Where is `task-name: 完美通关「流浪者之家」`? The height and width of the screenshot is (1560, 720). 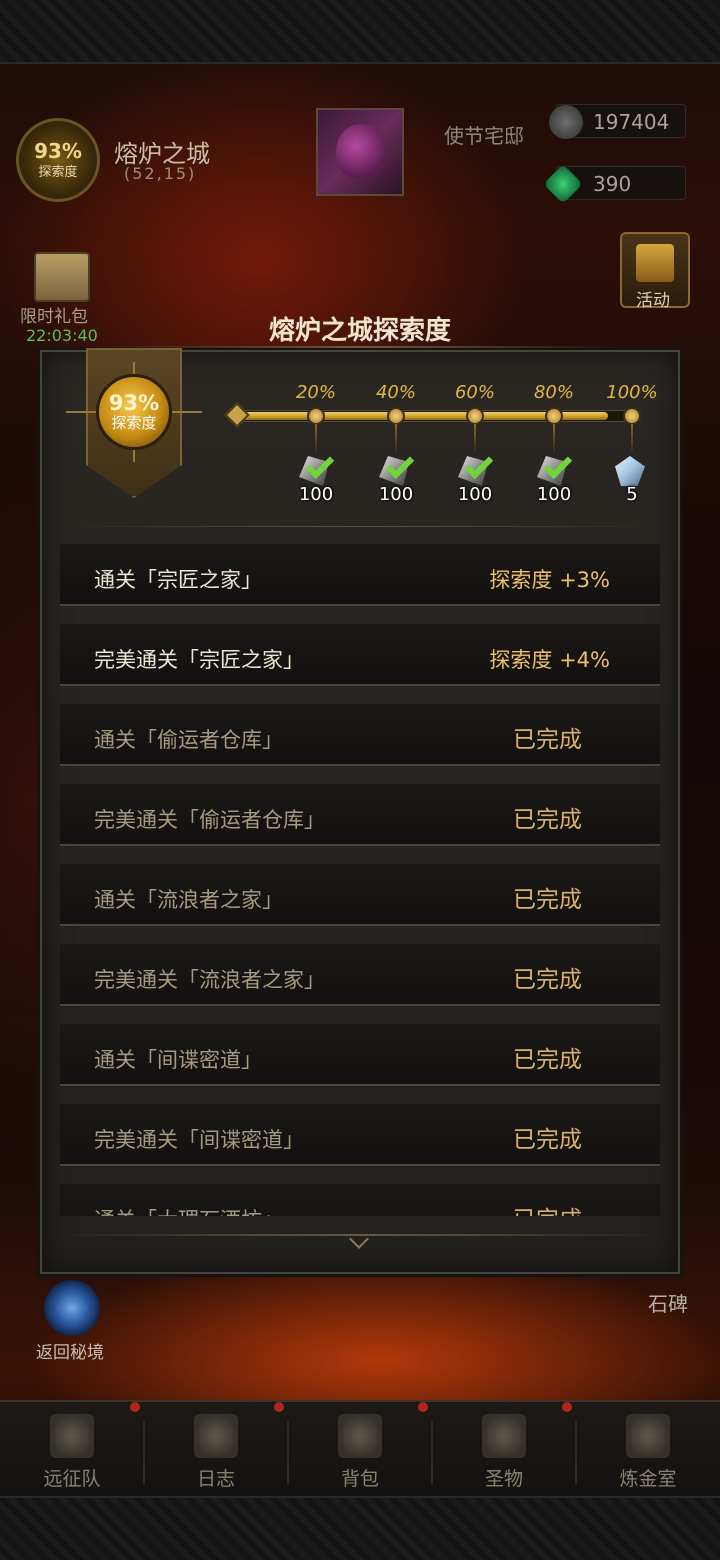
task-name: 完美通关「流浪者之家」 is located at coordinates (209, 980).